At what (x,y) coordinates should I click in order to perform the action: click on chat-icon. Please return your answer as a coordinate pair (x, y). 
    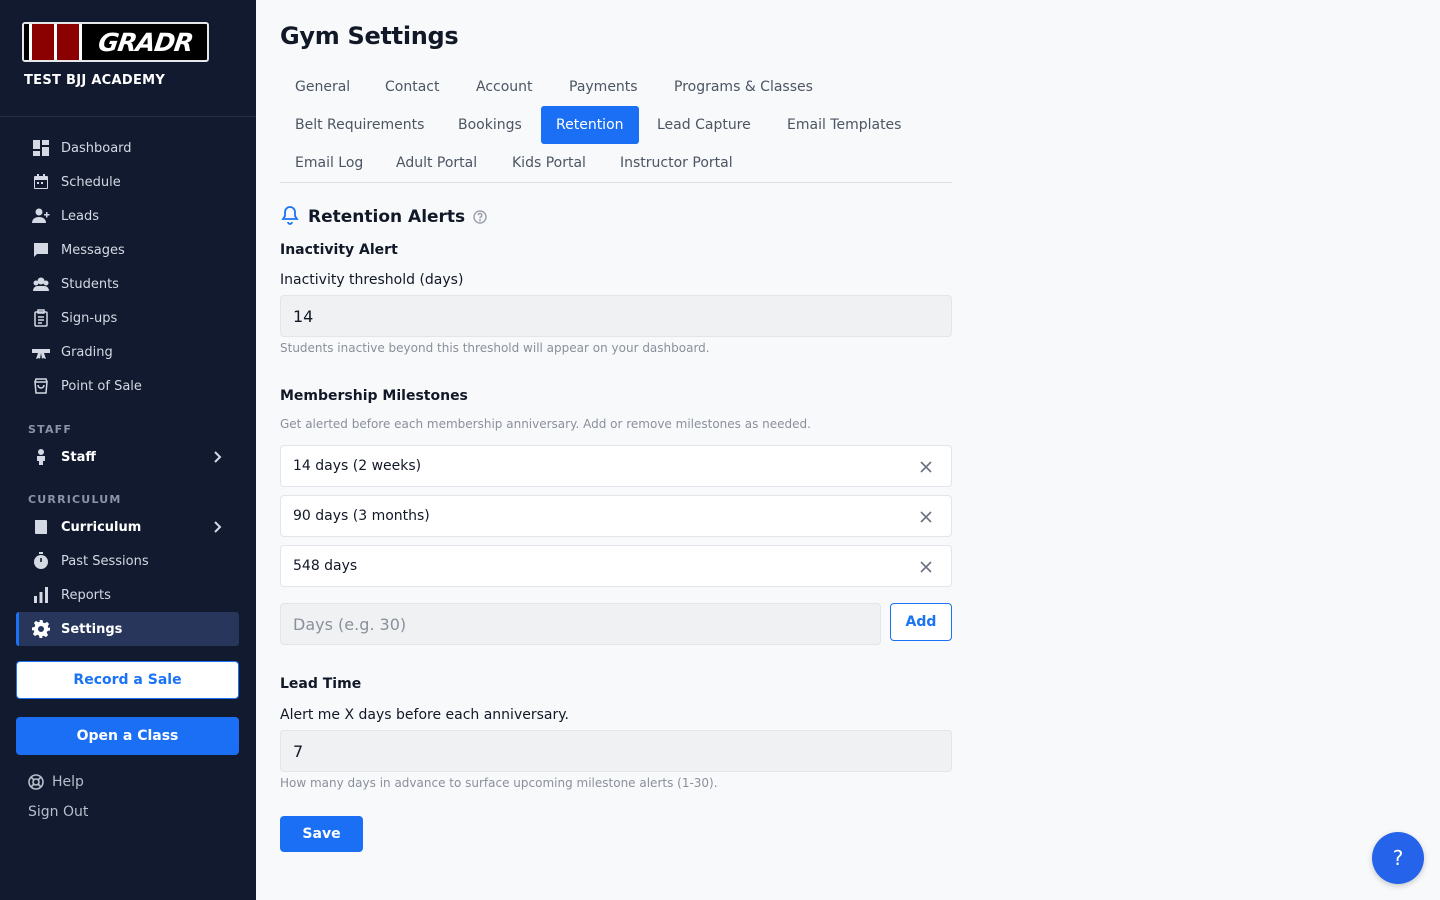
    Looking at the image, I should click on (41, 250).